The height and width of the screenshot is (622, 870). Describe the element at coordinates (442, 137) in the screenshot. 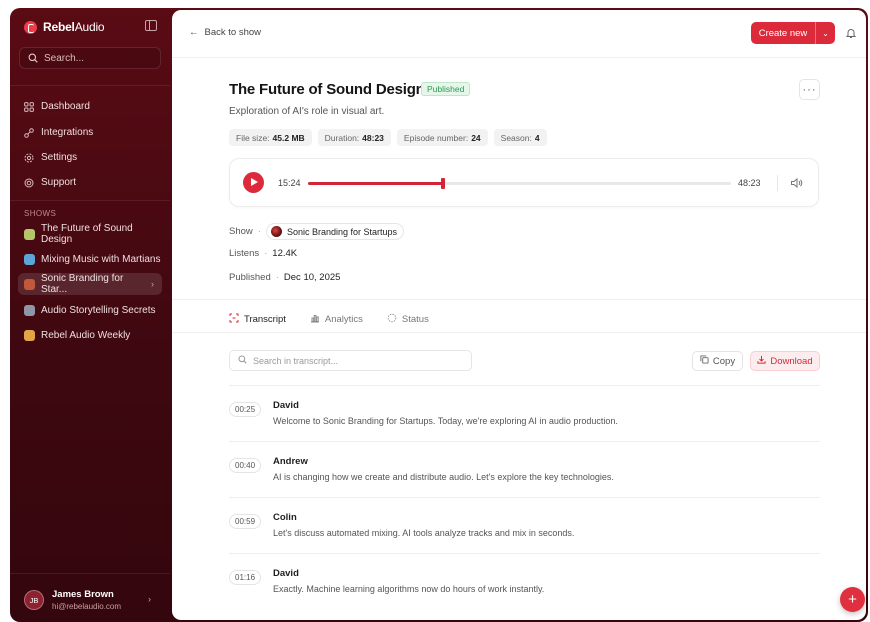

I see `meta-episode-number: Episode number: 24` at that location.